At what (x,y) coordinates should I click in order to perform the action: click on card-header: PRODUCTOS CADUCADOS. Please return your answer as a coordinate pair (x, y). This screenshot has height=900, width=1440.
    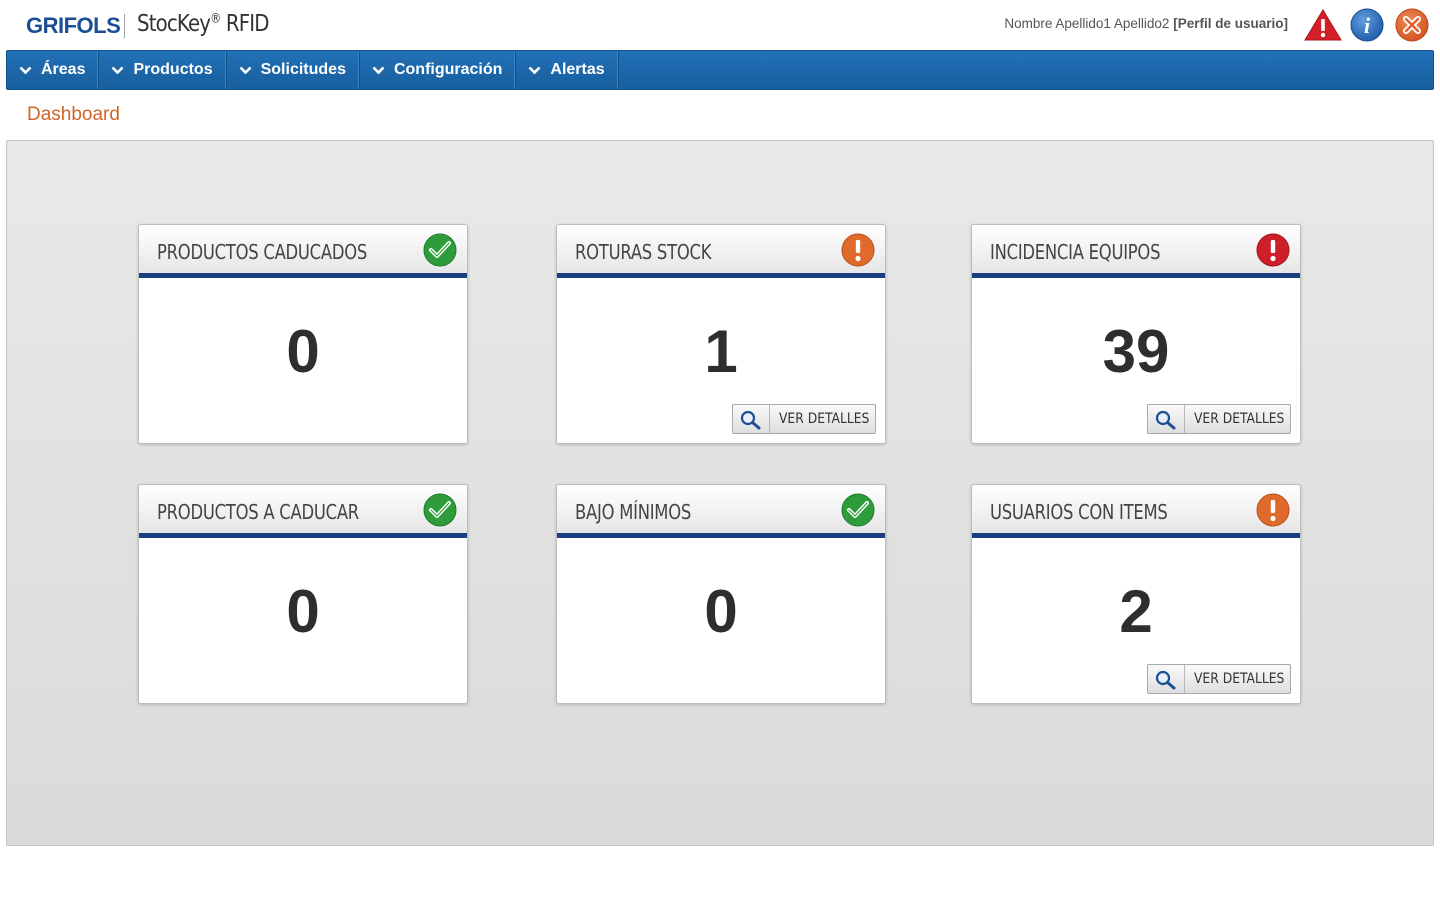
    Looking at the image, I should click on (303, 251).